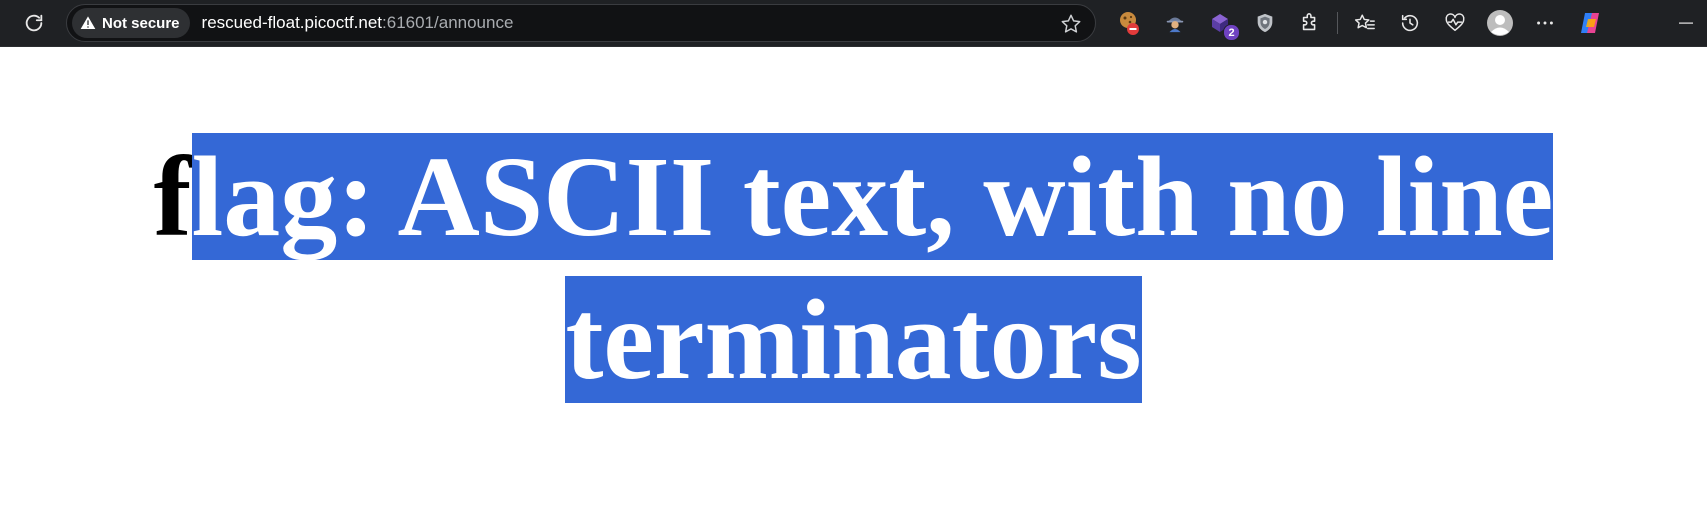 The height and width of the screenshot is (505, 1707). I want to click on url-host: rescued-float.picoctf.net, so click(292, 22).